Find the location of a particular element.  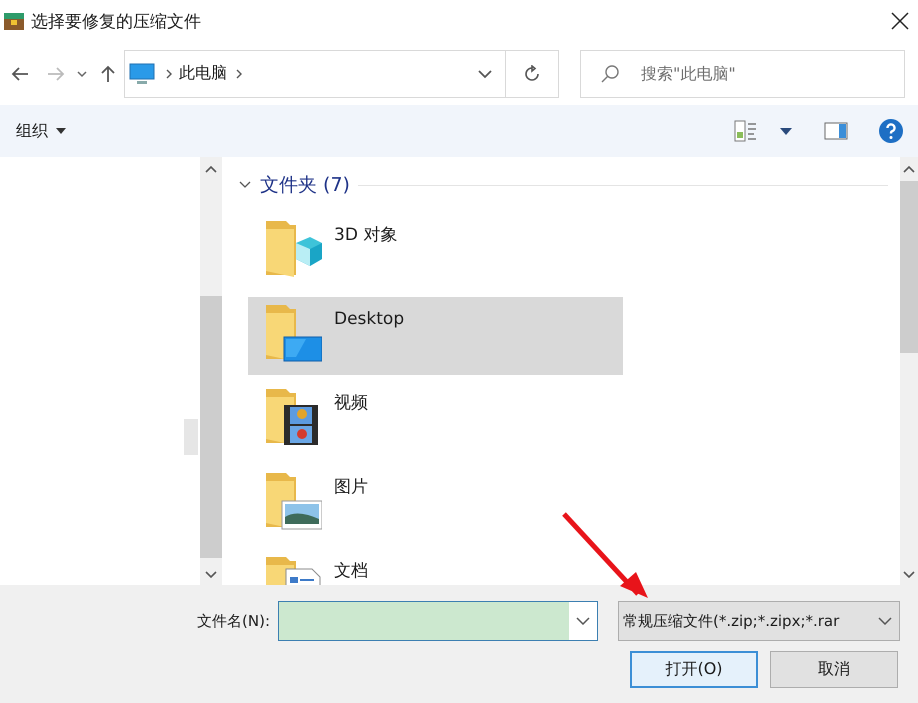

window-title: 选择要修复的压缩文件 is located at coordinates (116, 21).